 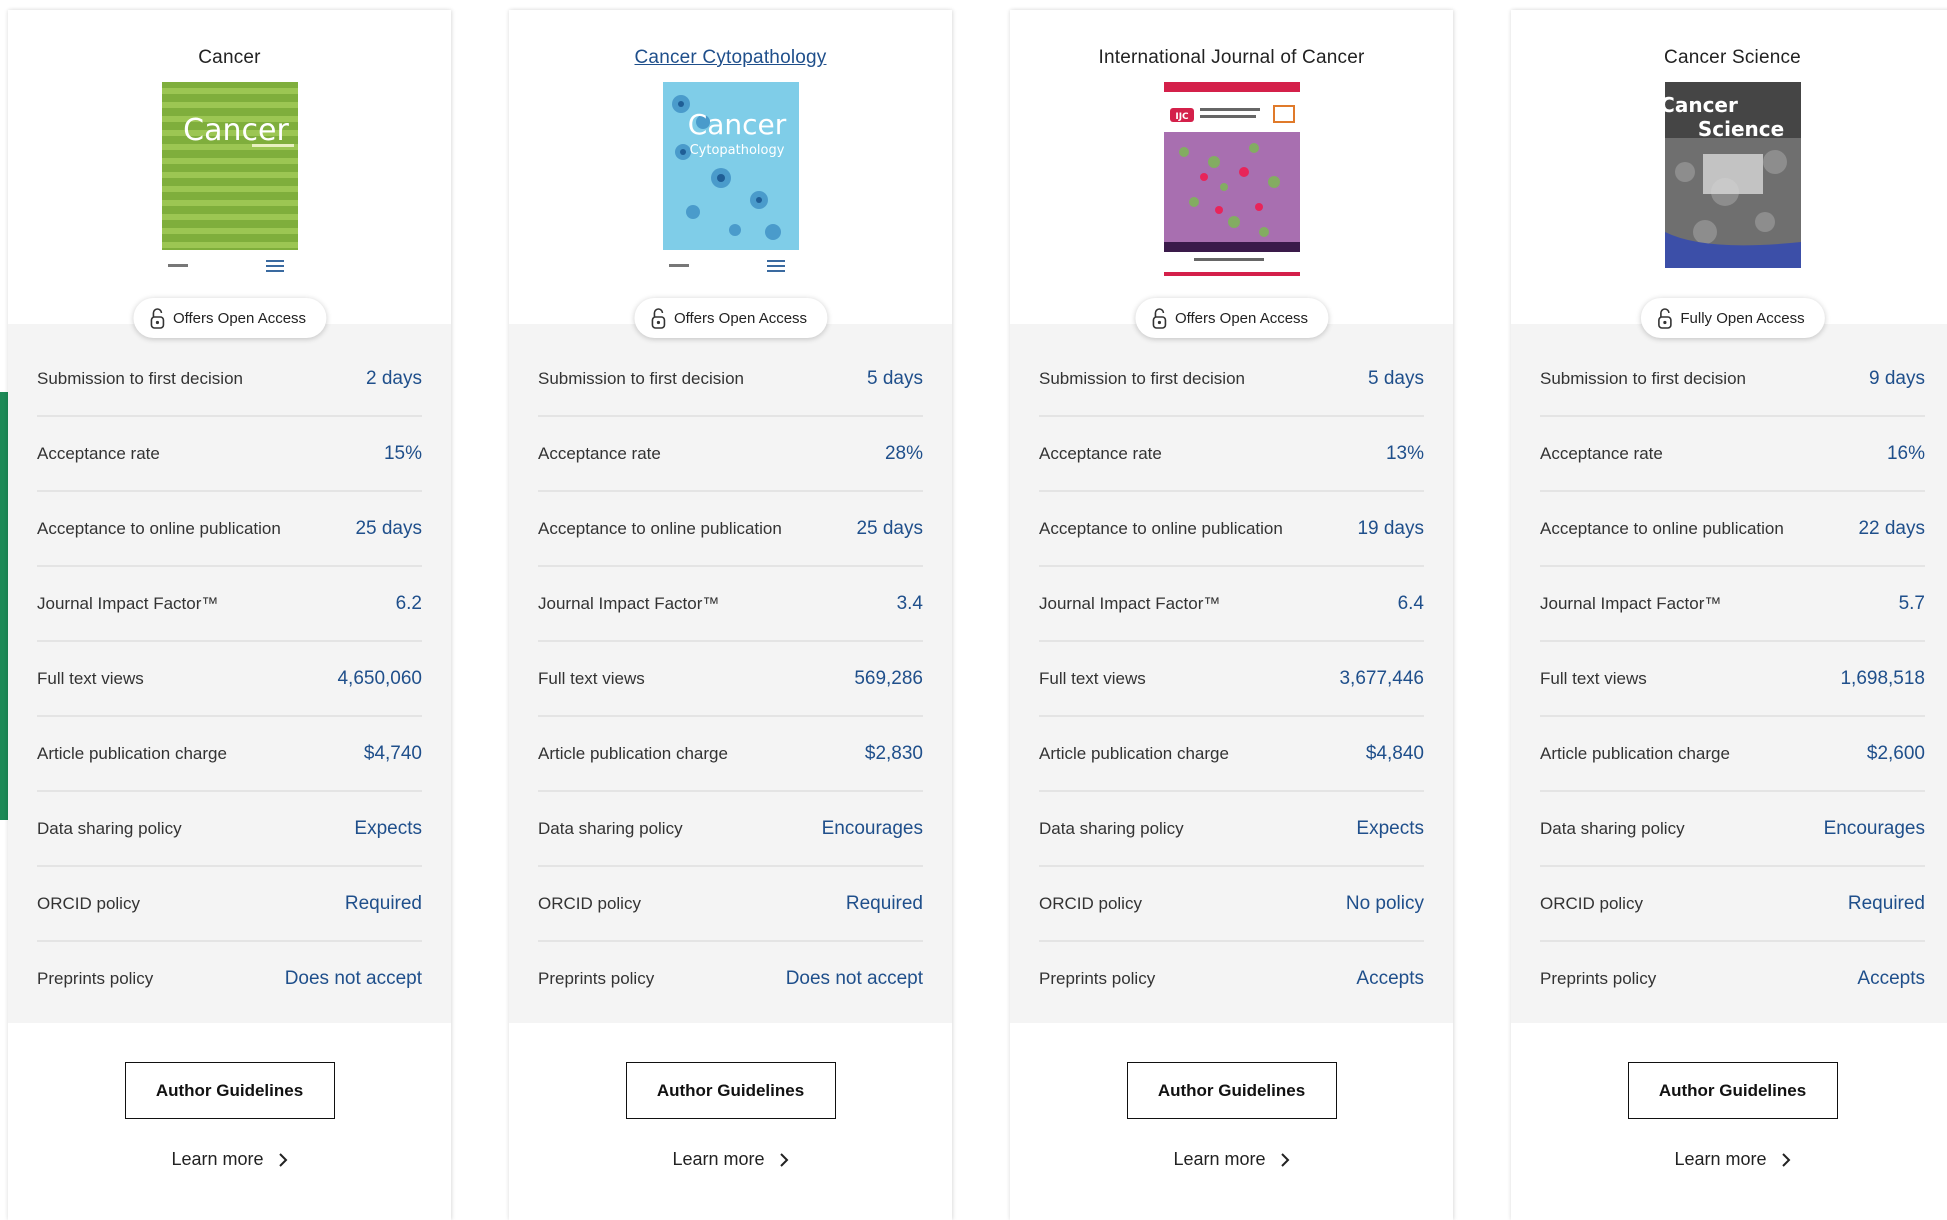 What do you see at coordinates (229, 604) in the screenshot?
I see `metric-row: Journal Impact Factor™ 6.2` at bounding box center [229, 604].